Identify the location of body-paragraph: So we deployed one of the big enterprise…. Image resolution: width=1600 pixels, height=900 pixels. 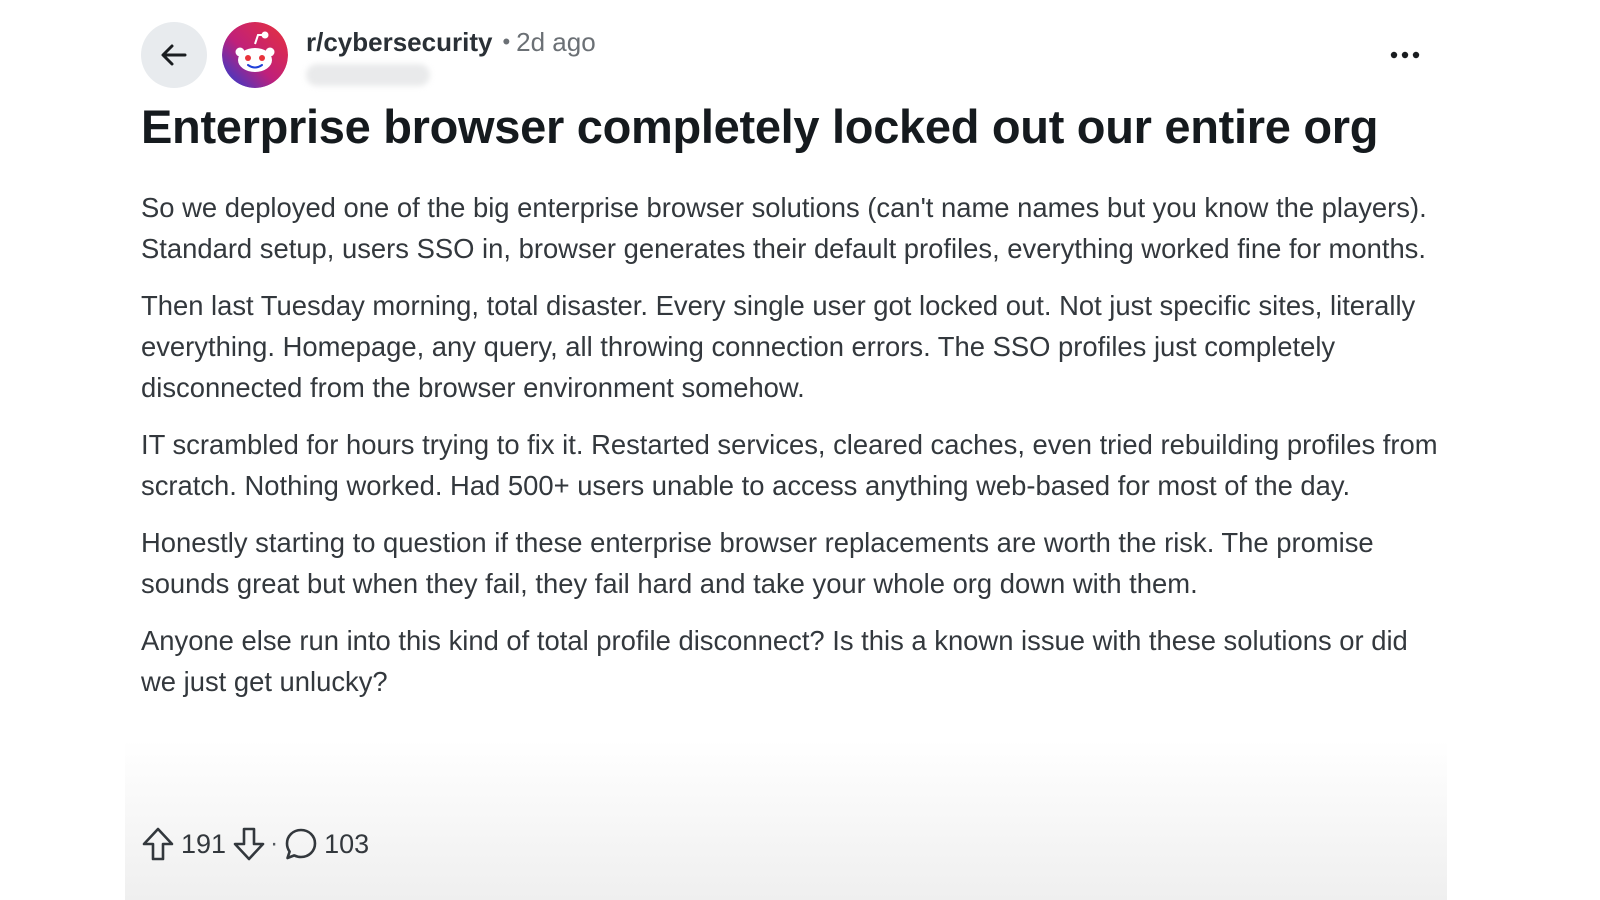
(784, 228).